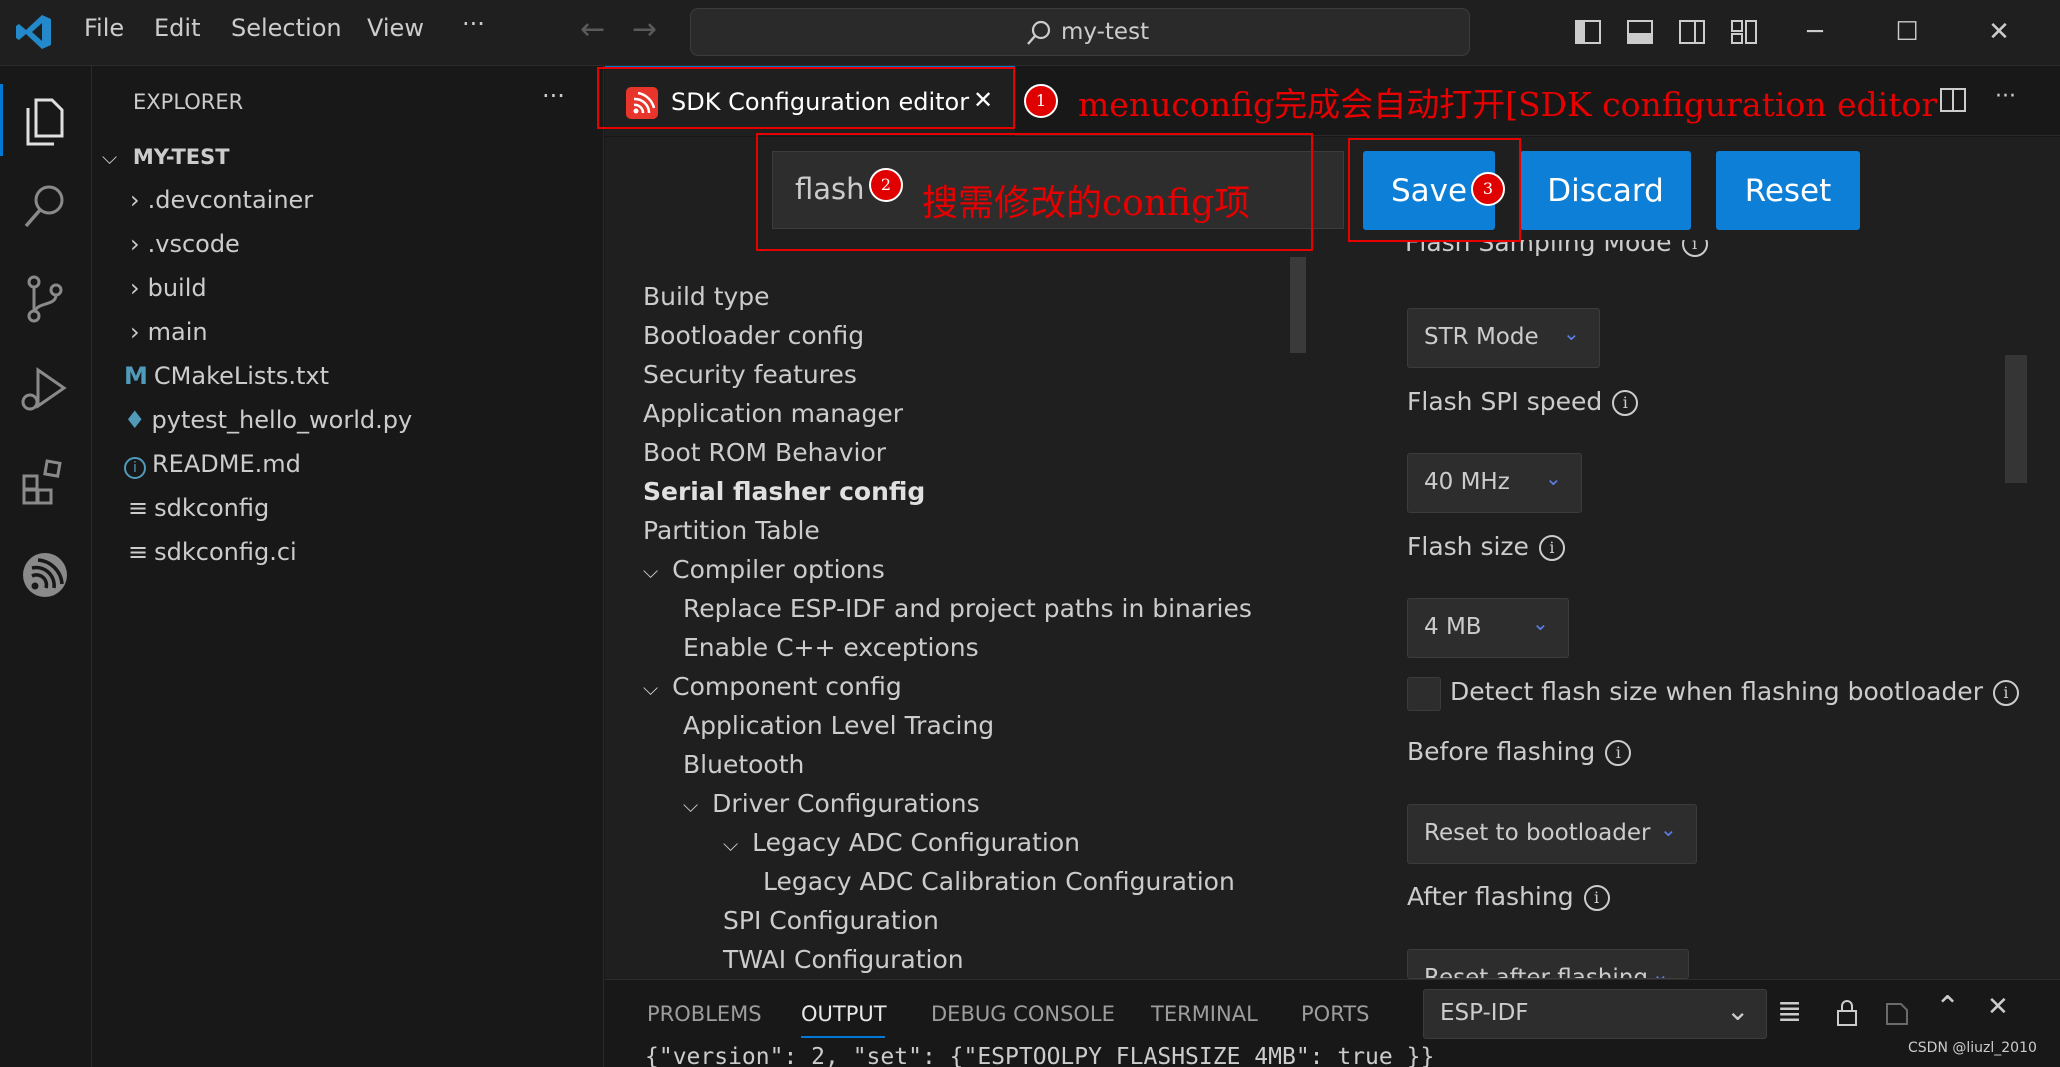 The width and height of the screenshot is (2060, 1067). Describe the element at coordinates (45, 575) in the screenshot. I see `espressif-icon` at that location.